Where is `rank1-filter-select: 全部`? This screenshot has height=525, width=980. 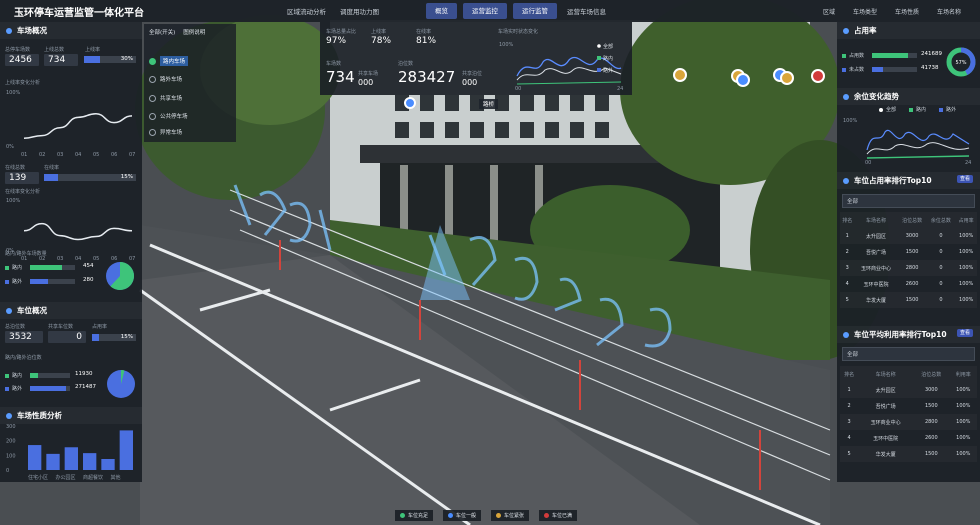
rank1-filter-select: 全部 is located at coordinates (908, 201).